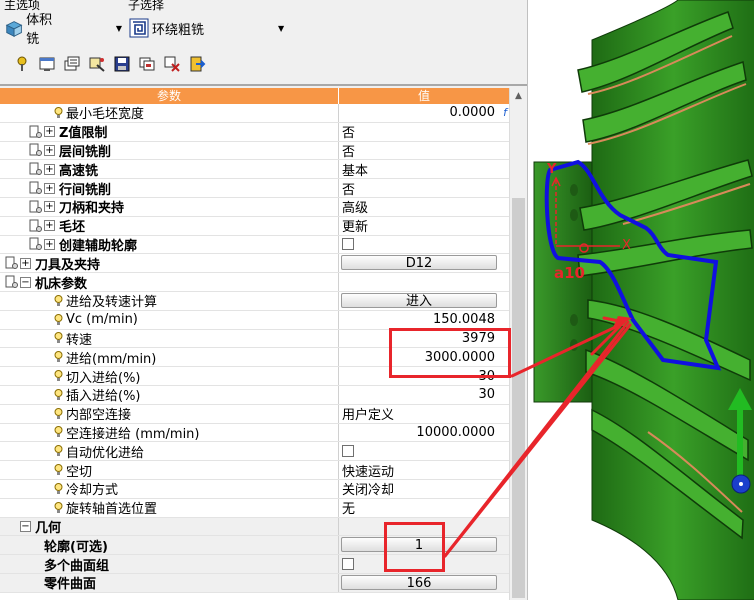 The width and height of the screenshot is (754, 600). Describe the element at coordinates (552, 169) in the screenshot. I see `y-axis-label: Y` at that location.